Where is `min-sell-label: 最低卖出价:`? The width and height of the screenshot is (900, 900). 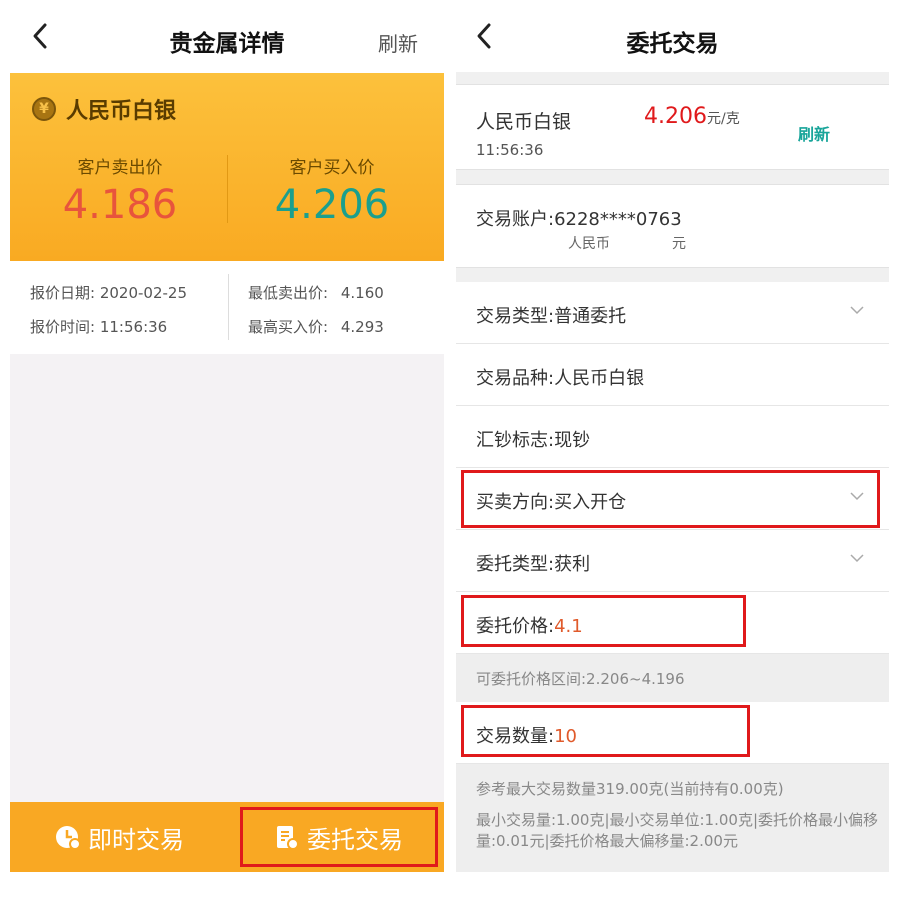 min-sell-label: 最低卖出价: is located at coordinates (288, 293).